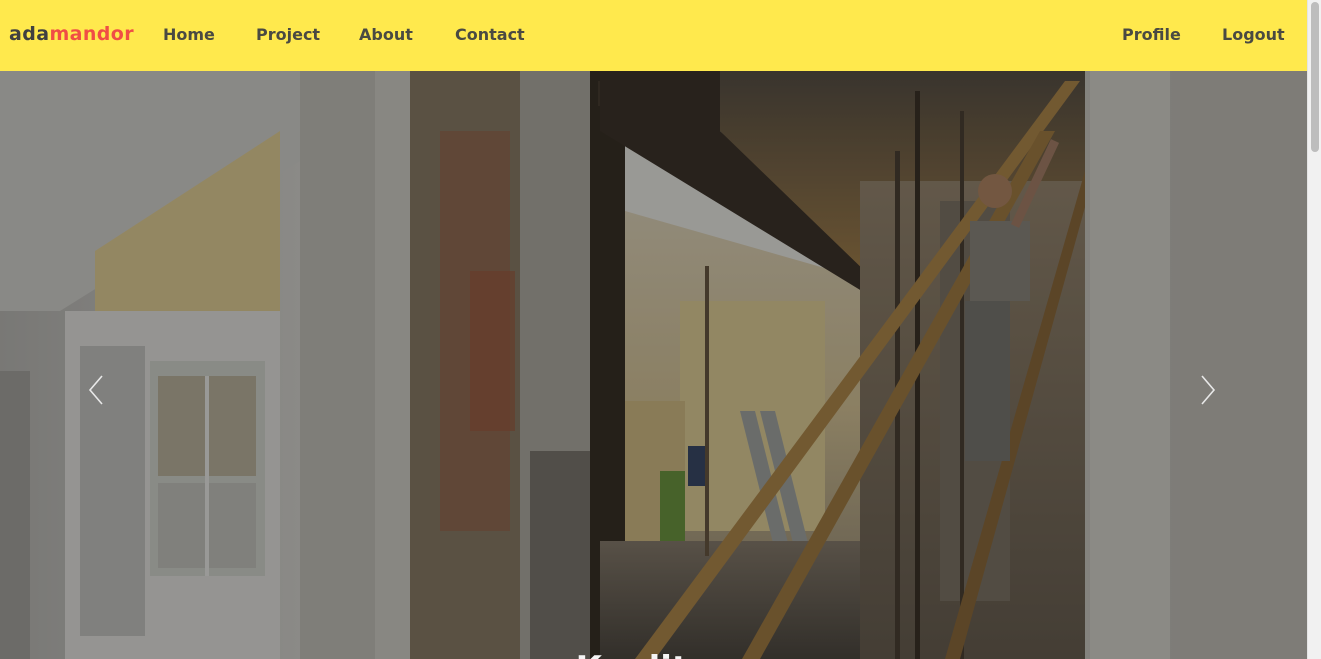 The width and height of the screenshot is (1321, 659). I want to click on nav-link-profile: Profile, so click(1151, 35).